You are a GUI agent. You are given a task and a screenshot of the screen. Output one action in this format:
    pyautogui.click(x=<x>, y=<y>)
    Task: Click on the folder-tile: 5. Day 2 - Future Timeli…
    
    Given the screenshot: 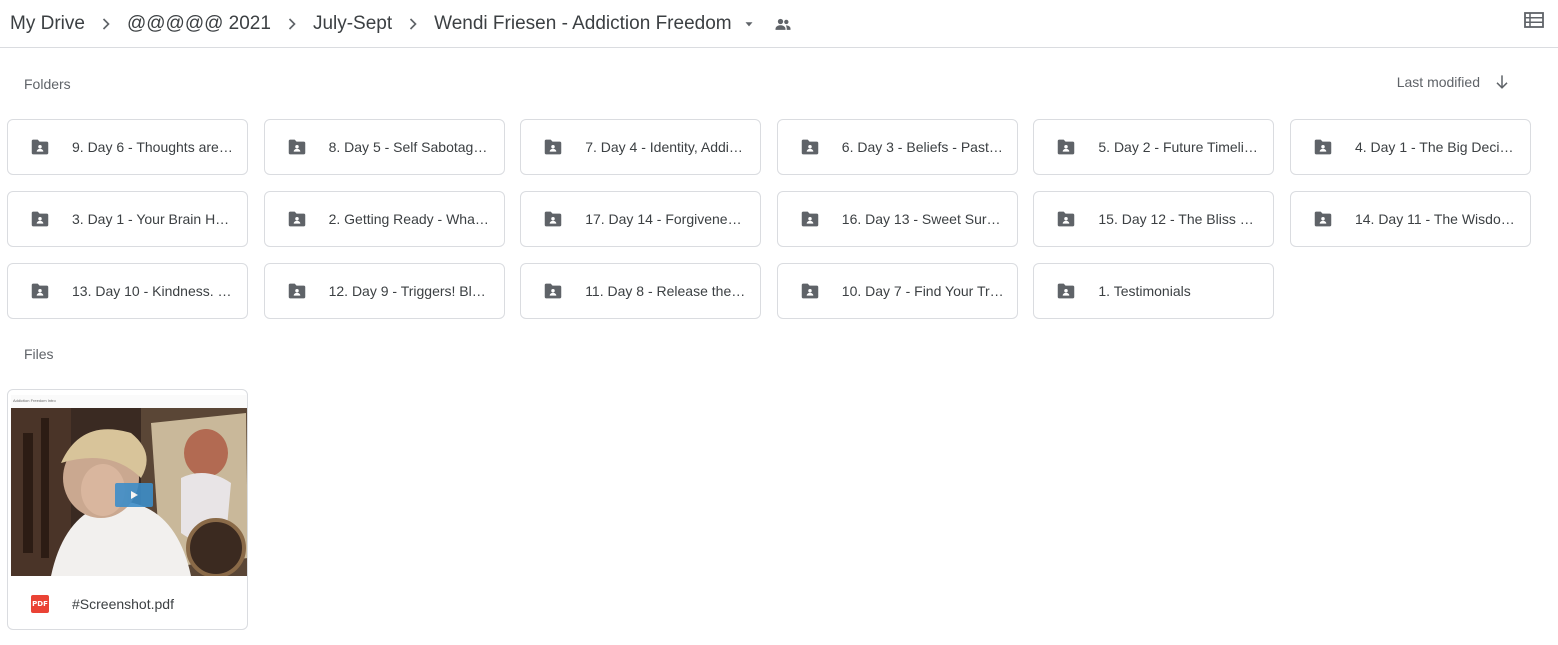 What is the action you would take?
    pyautogui.click(x=1154, y=147)
    